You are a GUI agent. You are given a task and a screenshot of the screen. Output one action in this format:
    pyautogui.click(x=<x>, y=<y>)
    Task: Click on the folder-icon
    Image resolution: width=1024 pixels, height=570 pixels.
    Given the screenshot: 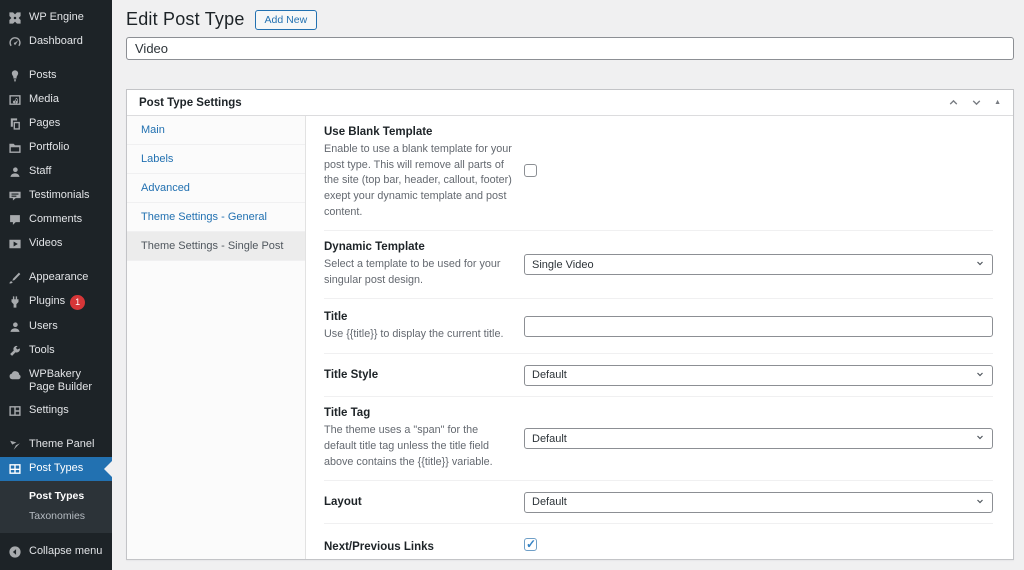 What is the action you would take?
    pyautogui.click(x=15, y=148)
    